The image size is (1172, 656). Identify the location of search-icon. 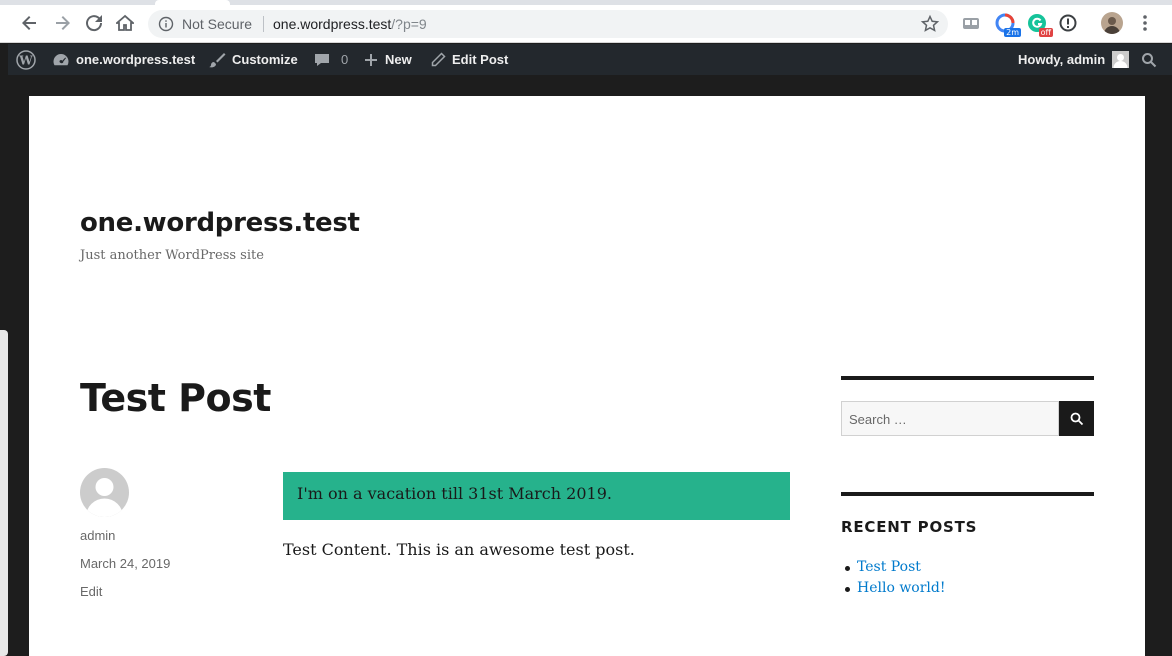
(1076, 418).